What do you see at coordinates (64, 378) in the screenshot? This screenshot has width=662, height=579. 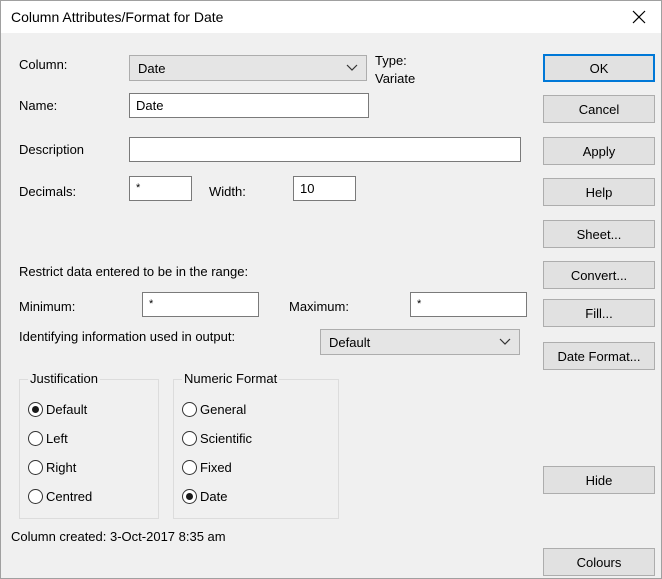 I see `justification-title: Justification` at bounding box center [64, 378].